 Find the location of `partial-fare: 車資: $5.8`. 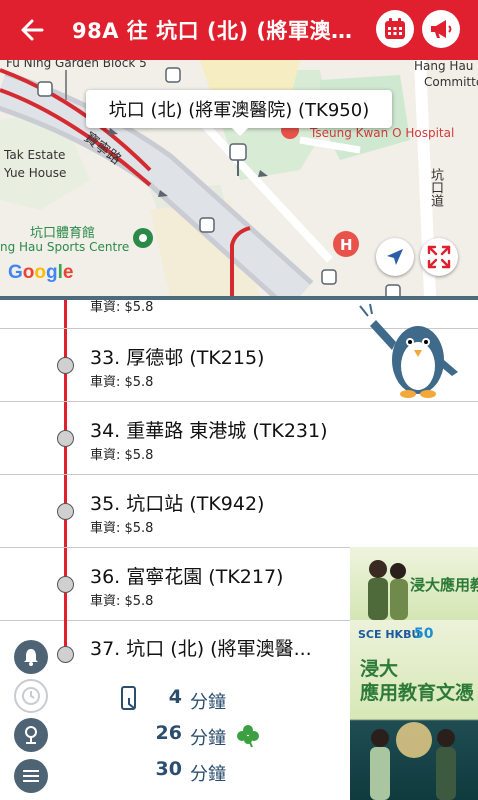

partial-fare: 車資: $5.8 is located at coordinates (122, 307).